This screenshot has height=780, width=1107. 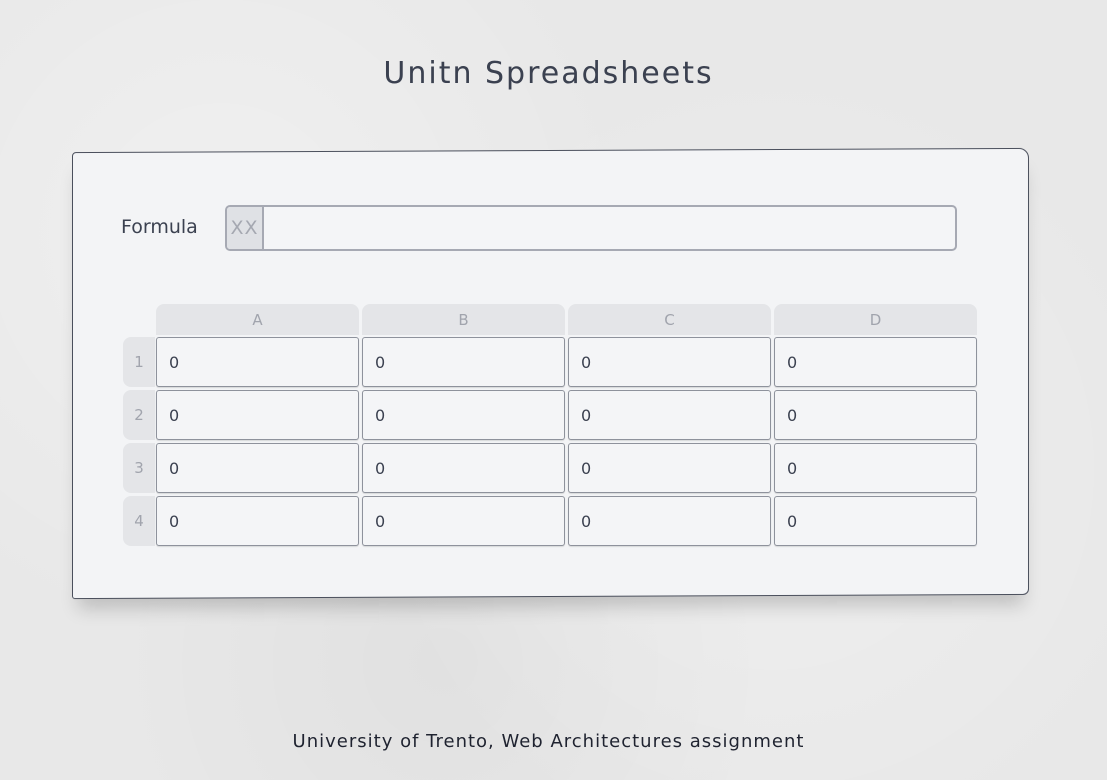 I want to click on formula-cell-reference: XX, so click(x=245, y=228).